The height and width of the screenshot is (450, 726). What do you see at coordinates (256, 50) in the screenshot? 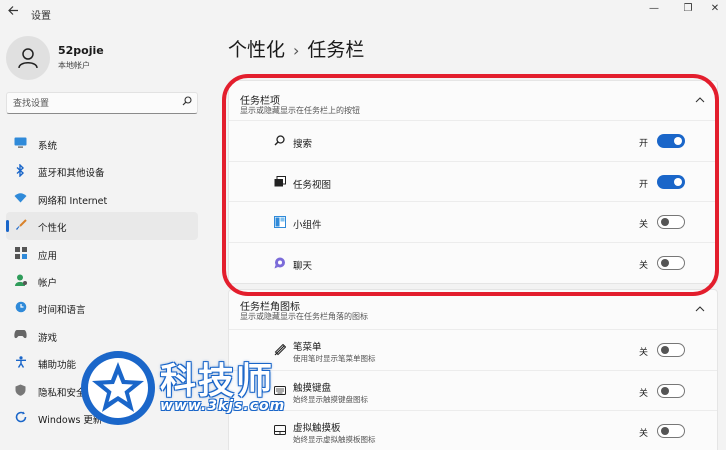
I see `breadcrumb-parent: 个性化` at bounding box center [256, 50].